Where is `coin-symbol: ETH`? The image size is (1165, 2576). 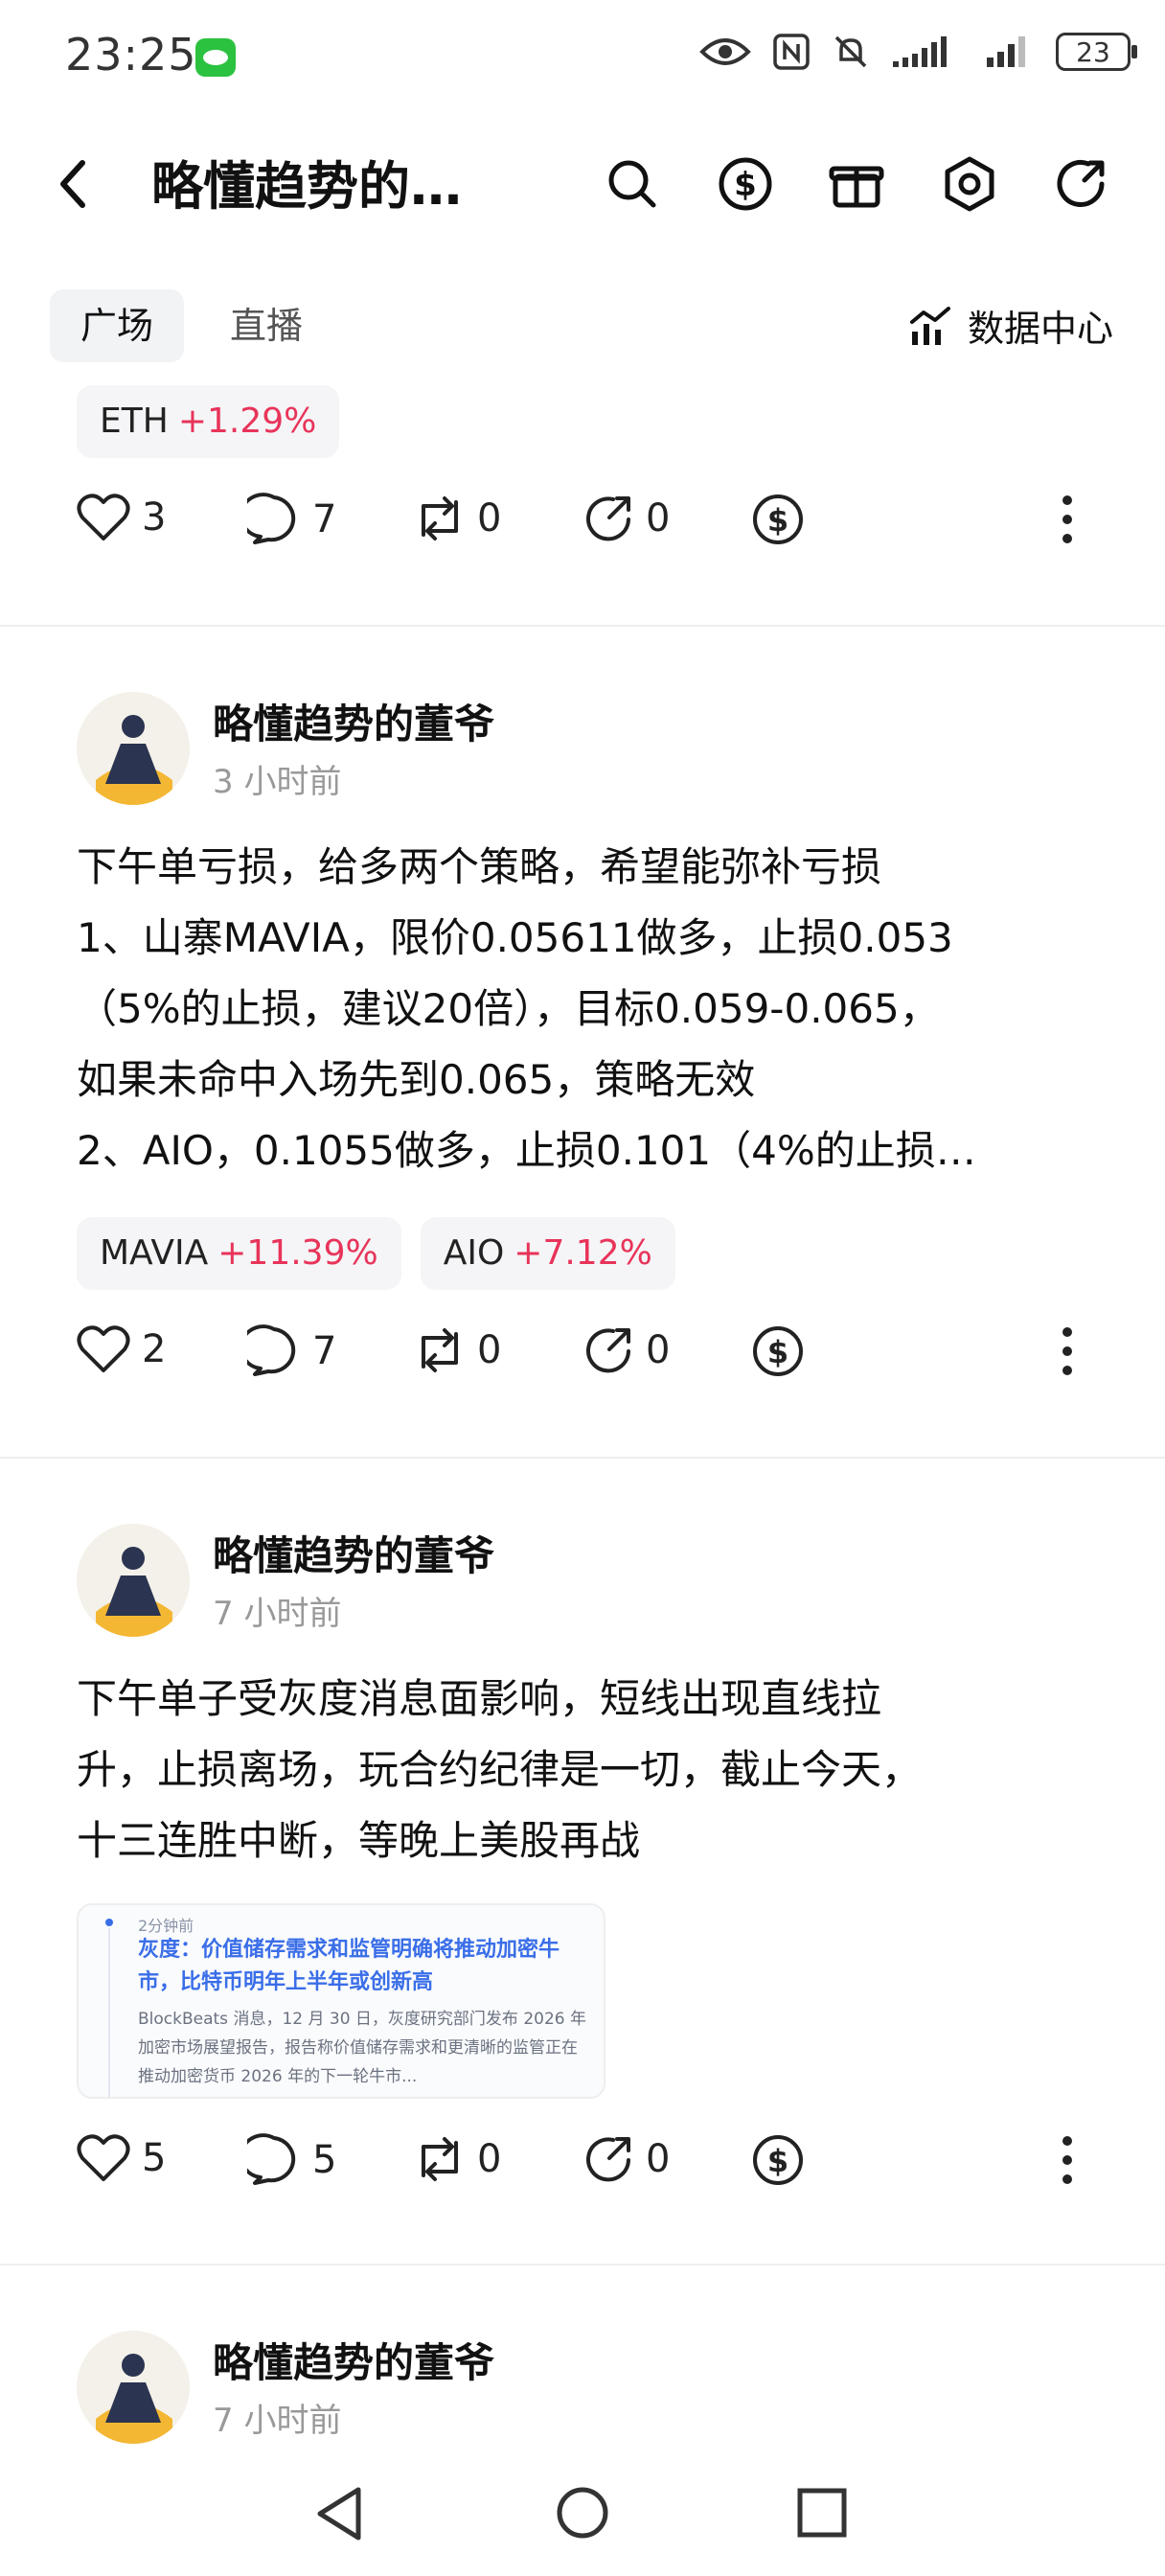
coin-symbol: ETH is located at coordinates (134, 421).